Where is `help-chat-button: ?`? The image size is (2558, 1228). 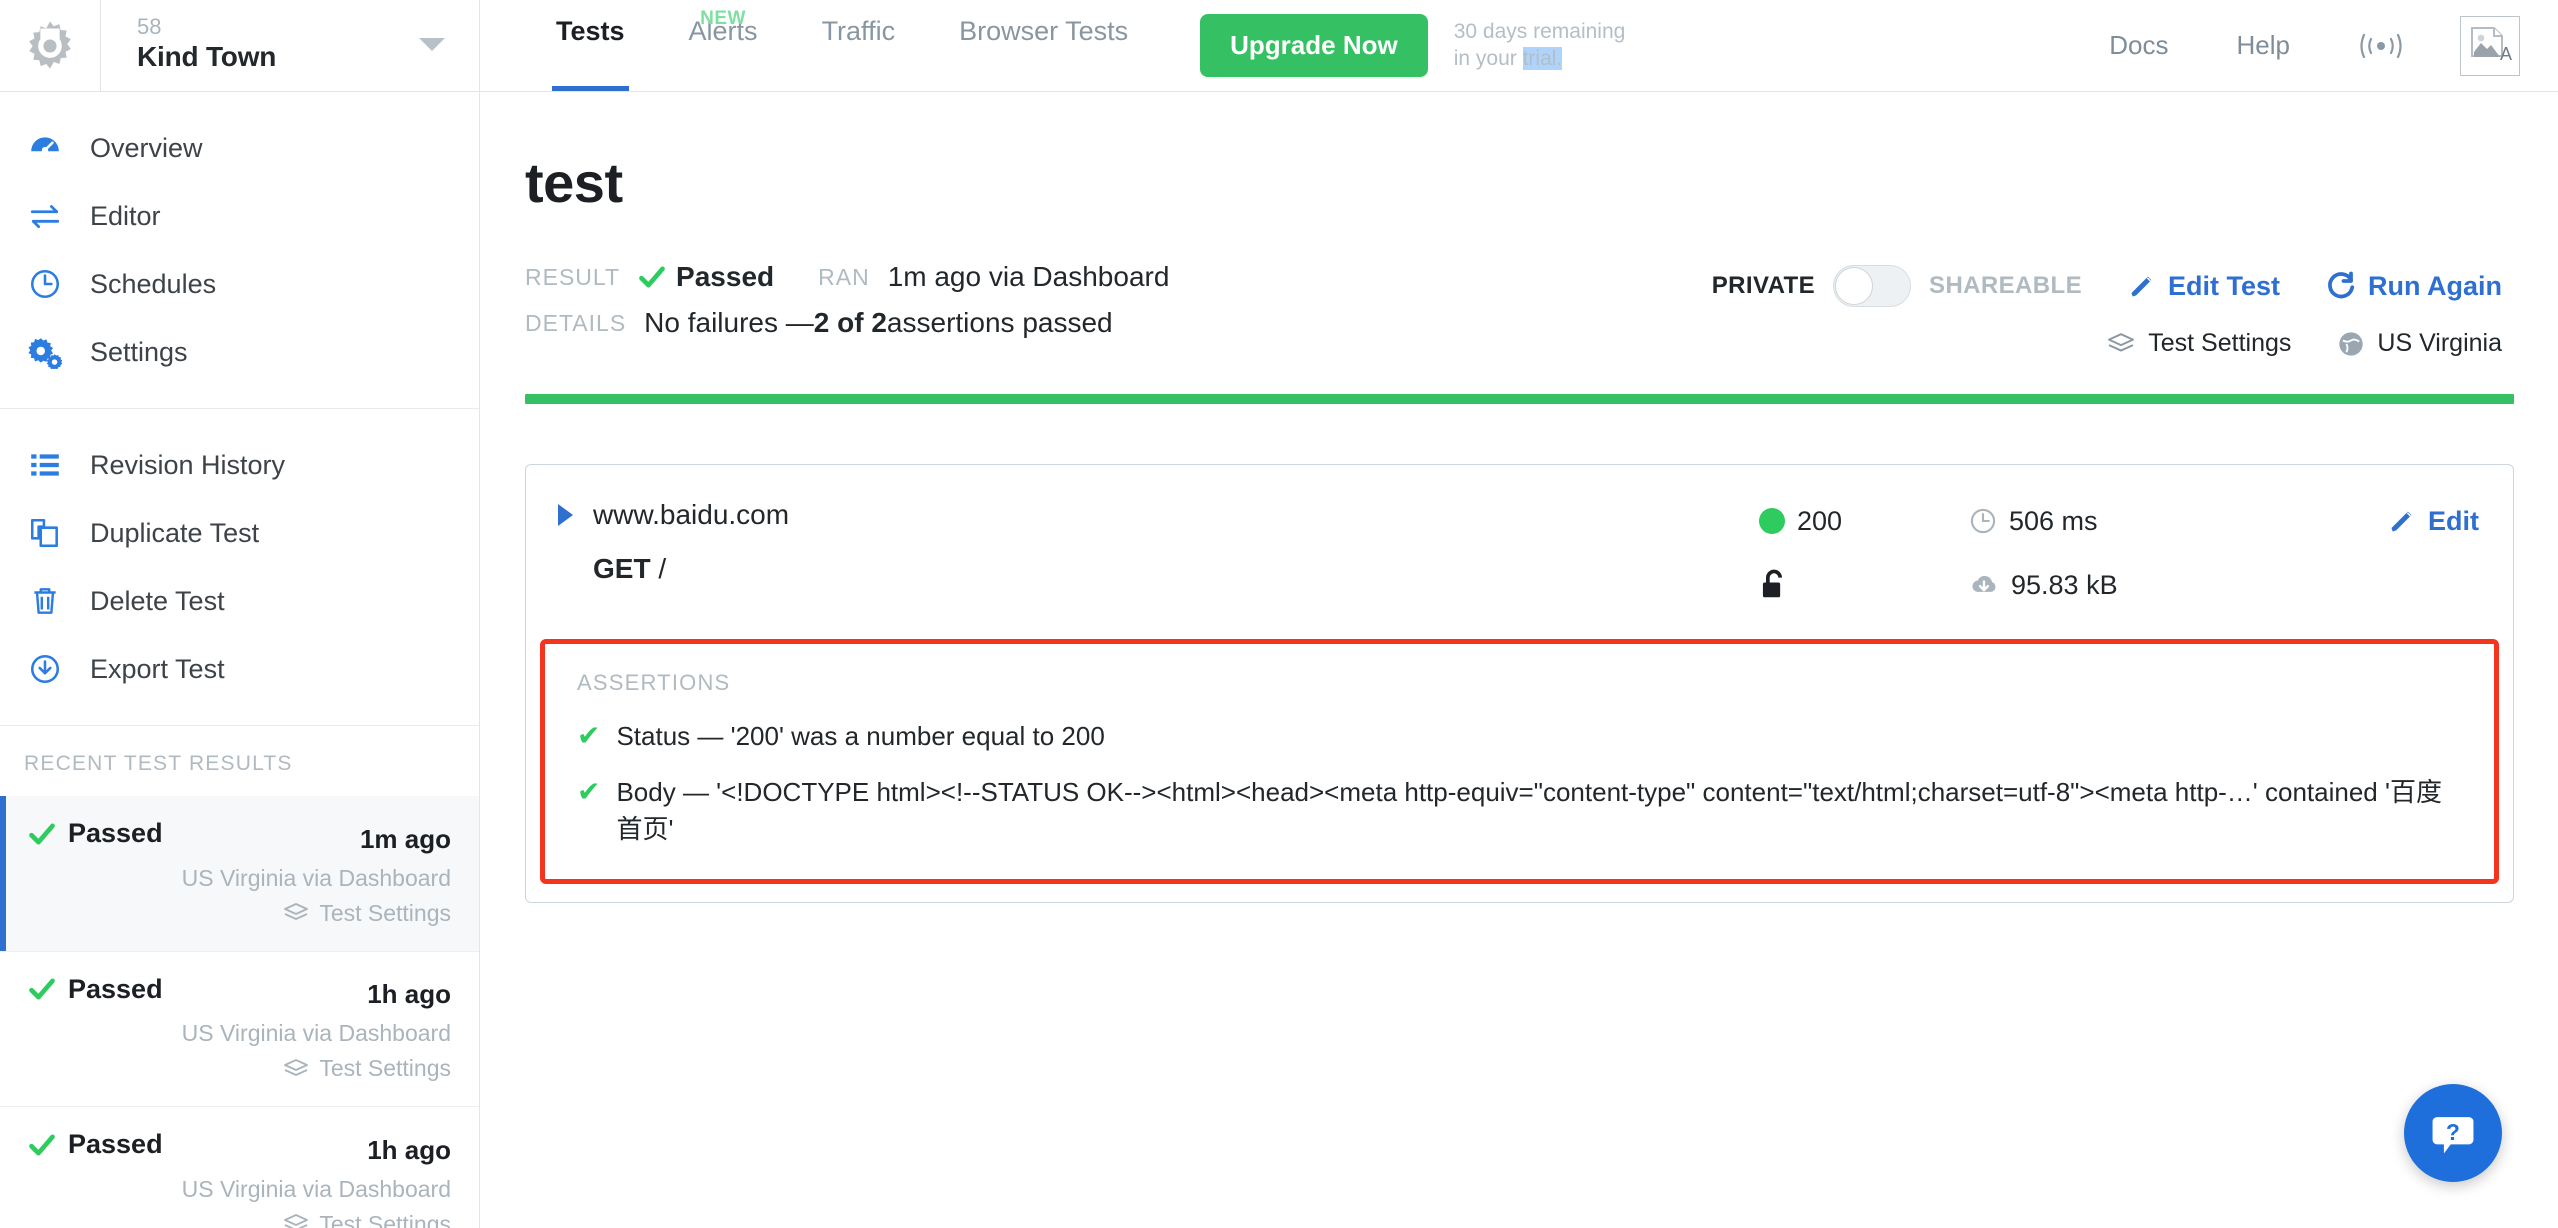
help-chat-button: ? is located at coordinates (2453, 1133).